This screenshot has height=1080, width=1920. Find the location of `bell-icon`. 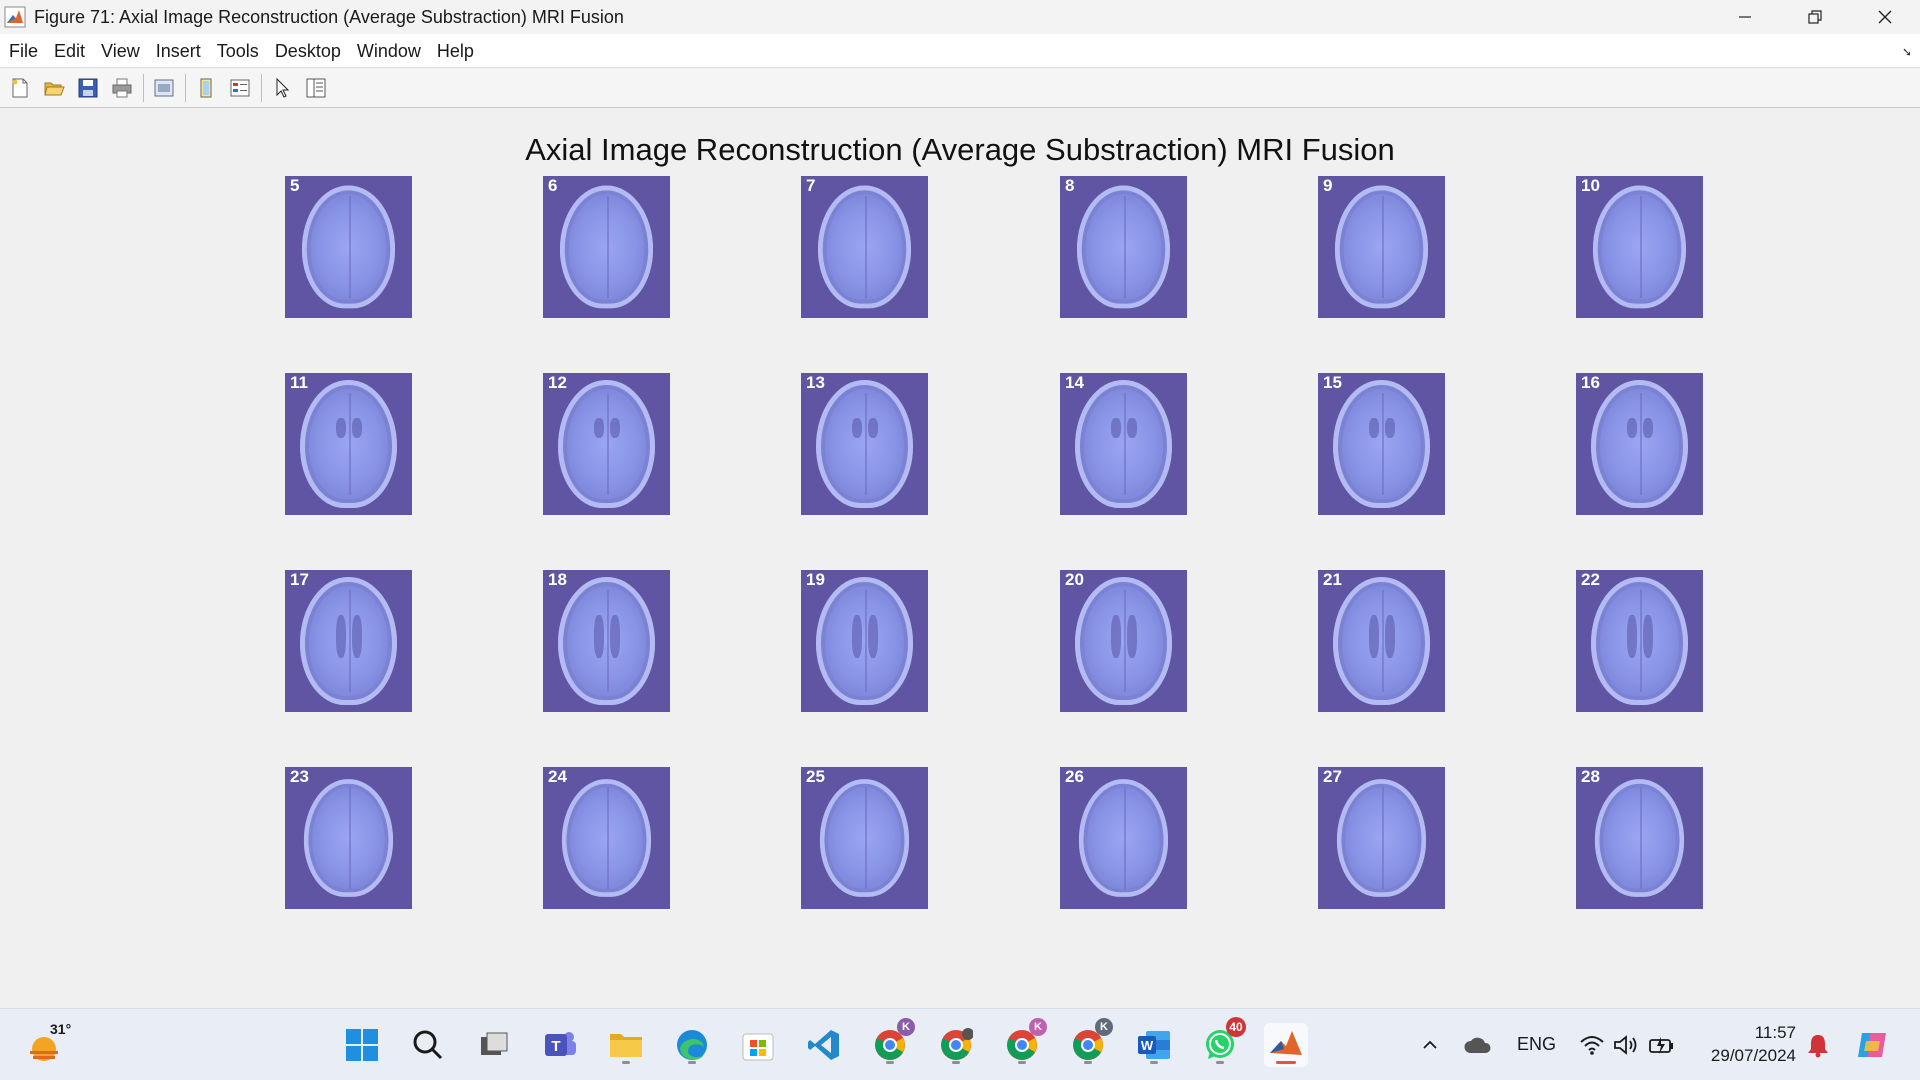

bell-icon is located at coordinates (1818, 1046).